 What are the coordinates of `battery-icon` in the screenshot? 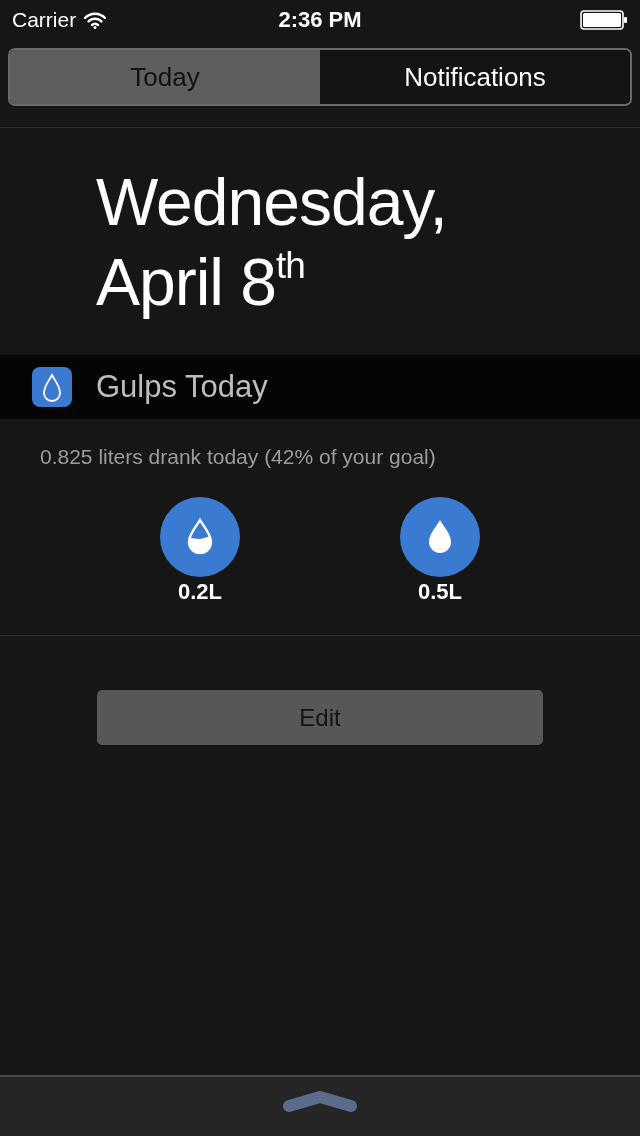 It's located at (604, 20).